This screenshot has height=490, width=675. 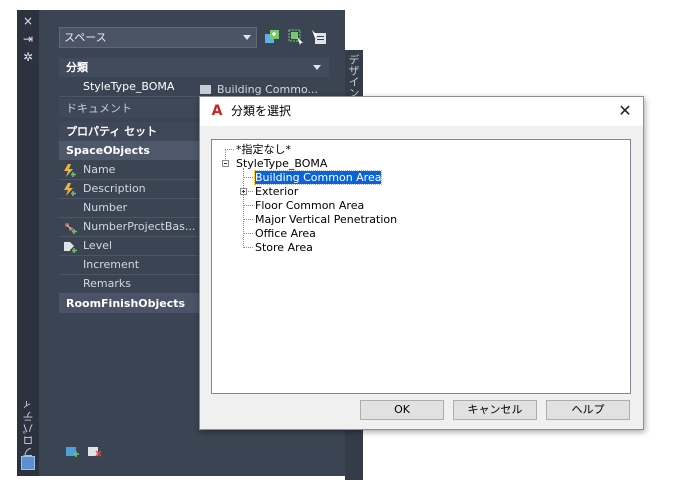 What do you see at coordinates (495, 410) in the screenshot?
I see `cancel-button: キャンセル` at bounding box center [495, 410].